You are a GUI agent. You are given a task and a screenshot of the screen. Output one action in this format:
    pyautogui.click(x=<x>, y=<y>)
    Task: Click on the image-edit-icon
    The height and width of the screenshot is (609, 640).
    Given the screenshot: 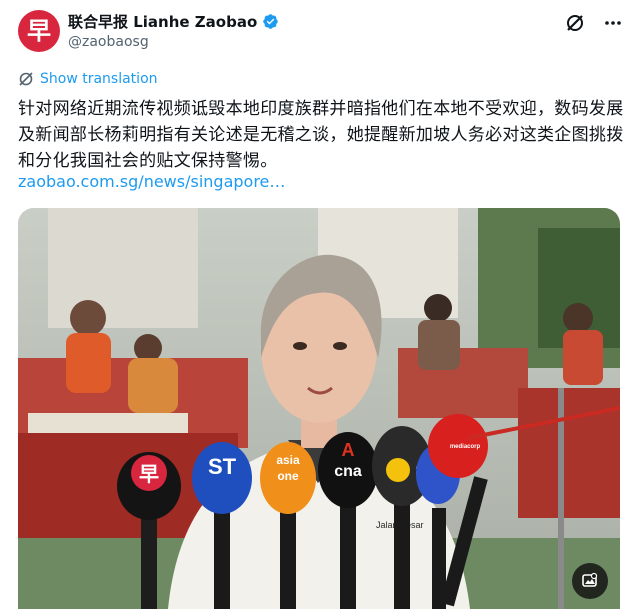 What is the action you would take?
    pyautogui.click(x=590, y=579)
    